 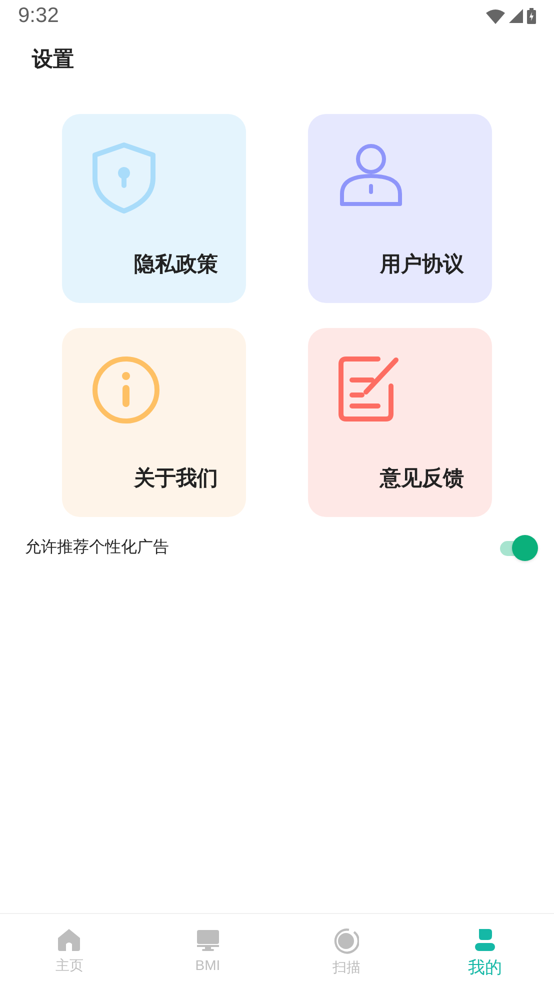 What do you see at coordinates (346, 941) in the screenshot?
I see `scan-icon` at bounding box center [346, 941].